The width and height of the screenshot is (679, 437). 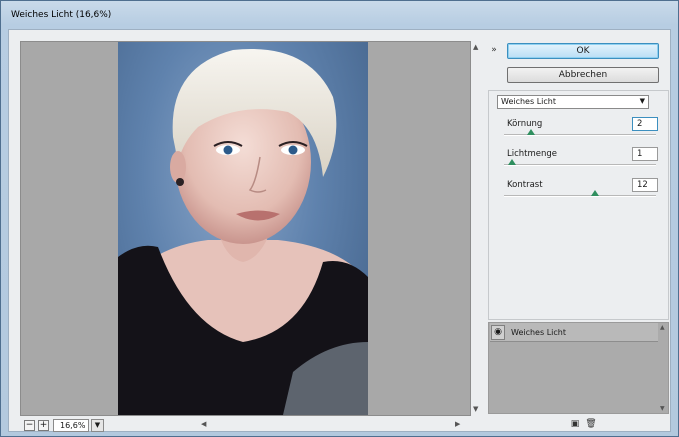 I want to click on zoom-out-button: −, so click(x=29, y=425).